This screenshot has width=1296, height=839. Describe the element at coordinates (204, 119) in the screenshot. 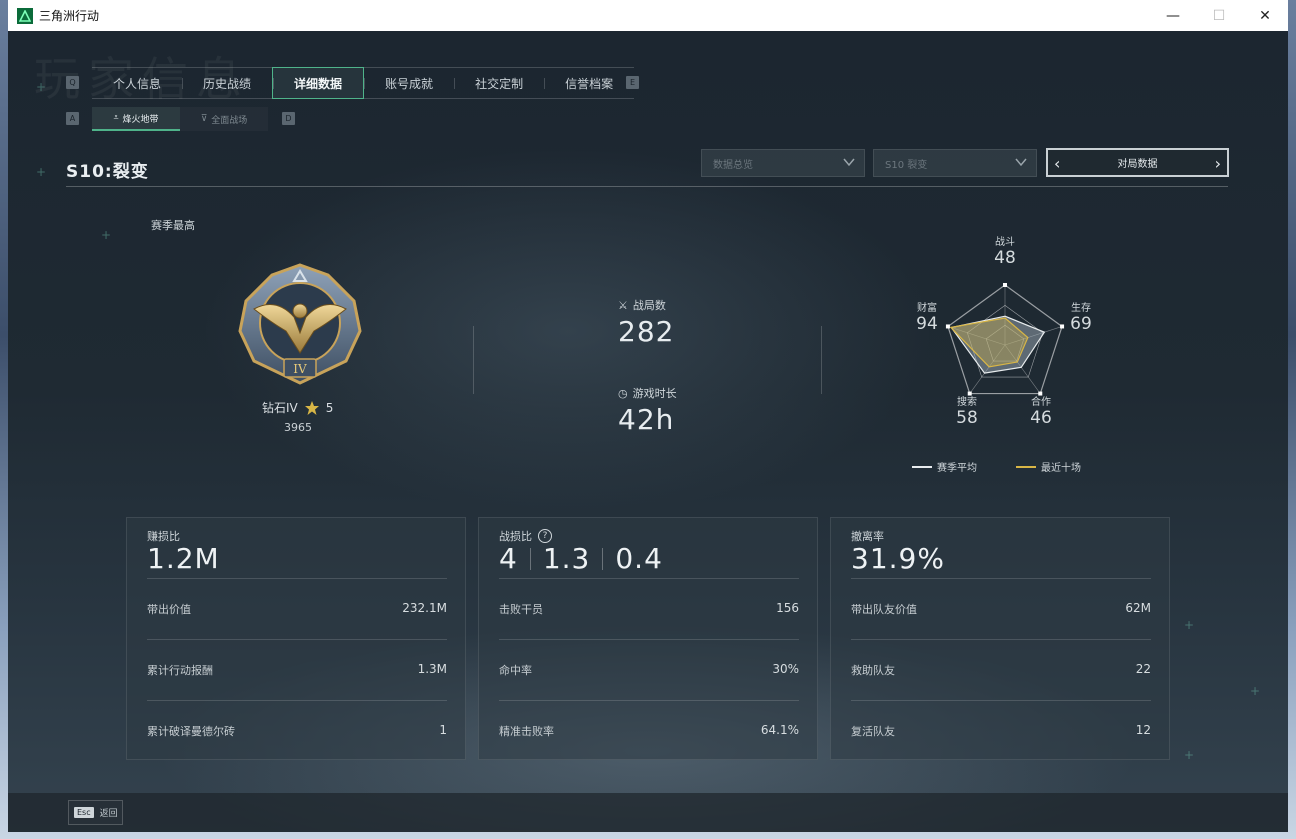

I see `battlefield-icon: ⊽` at that location.